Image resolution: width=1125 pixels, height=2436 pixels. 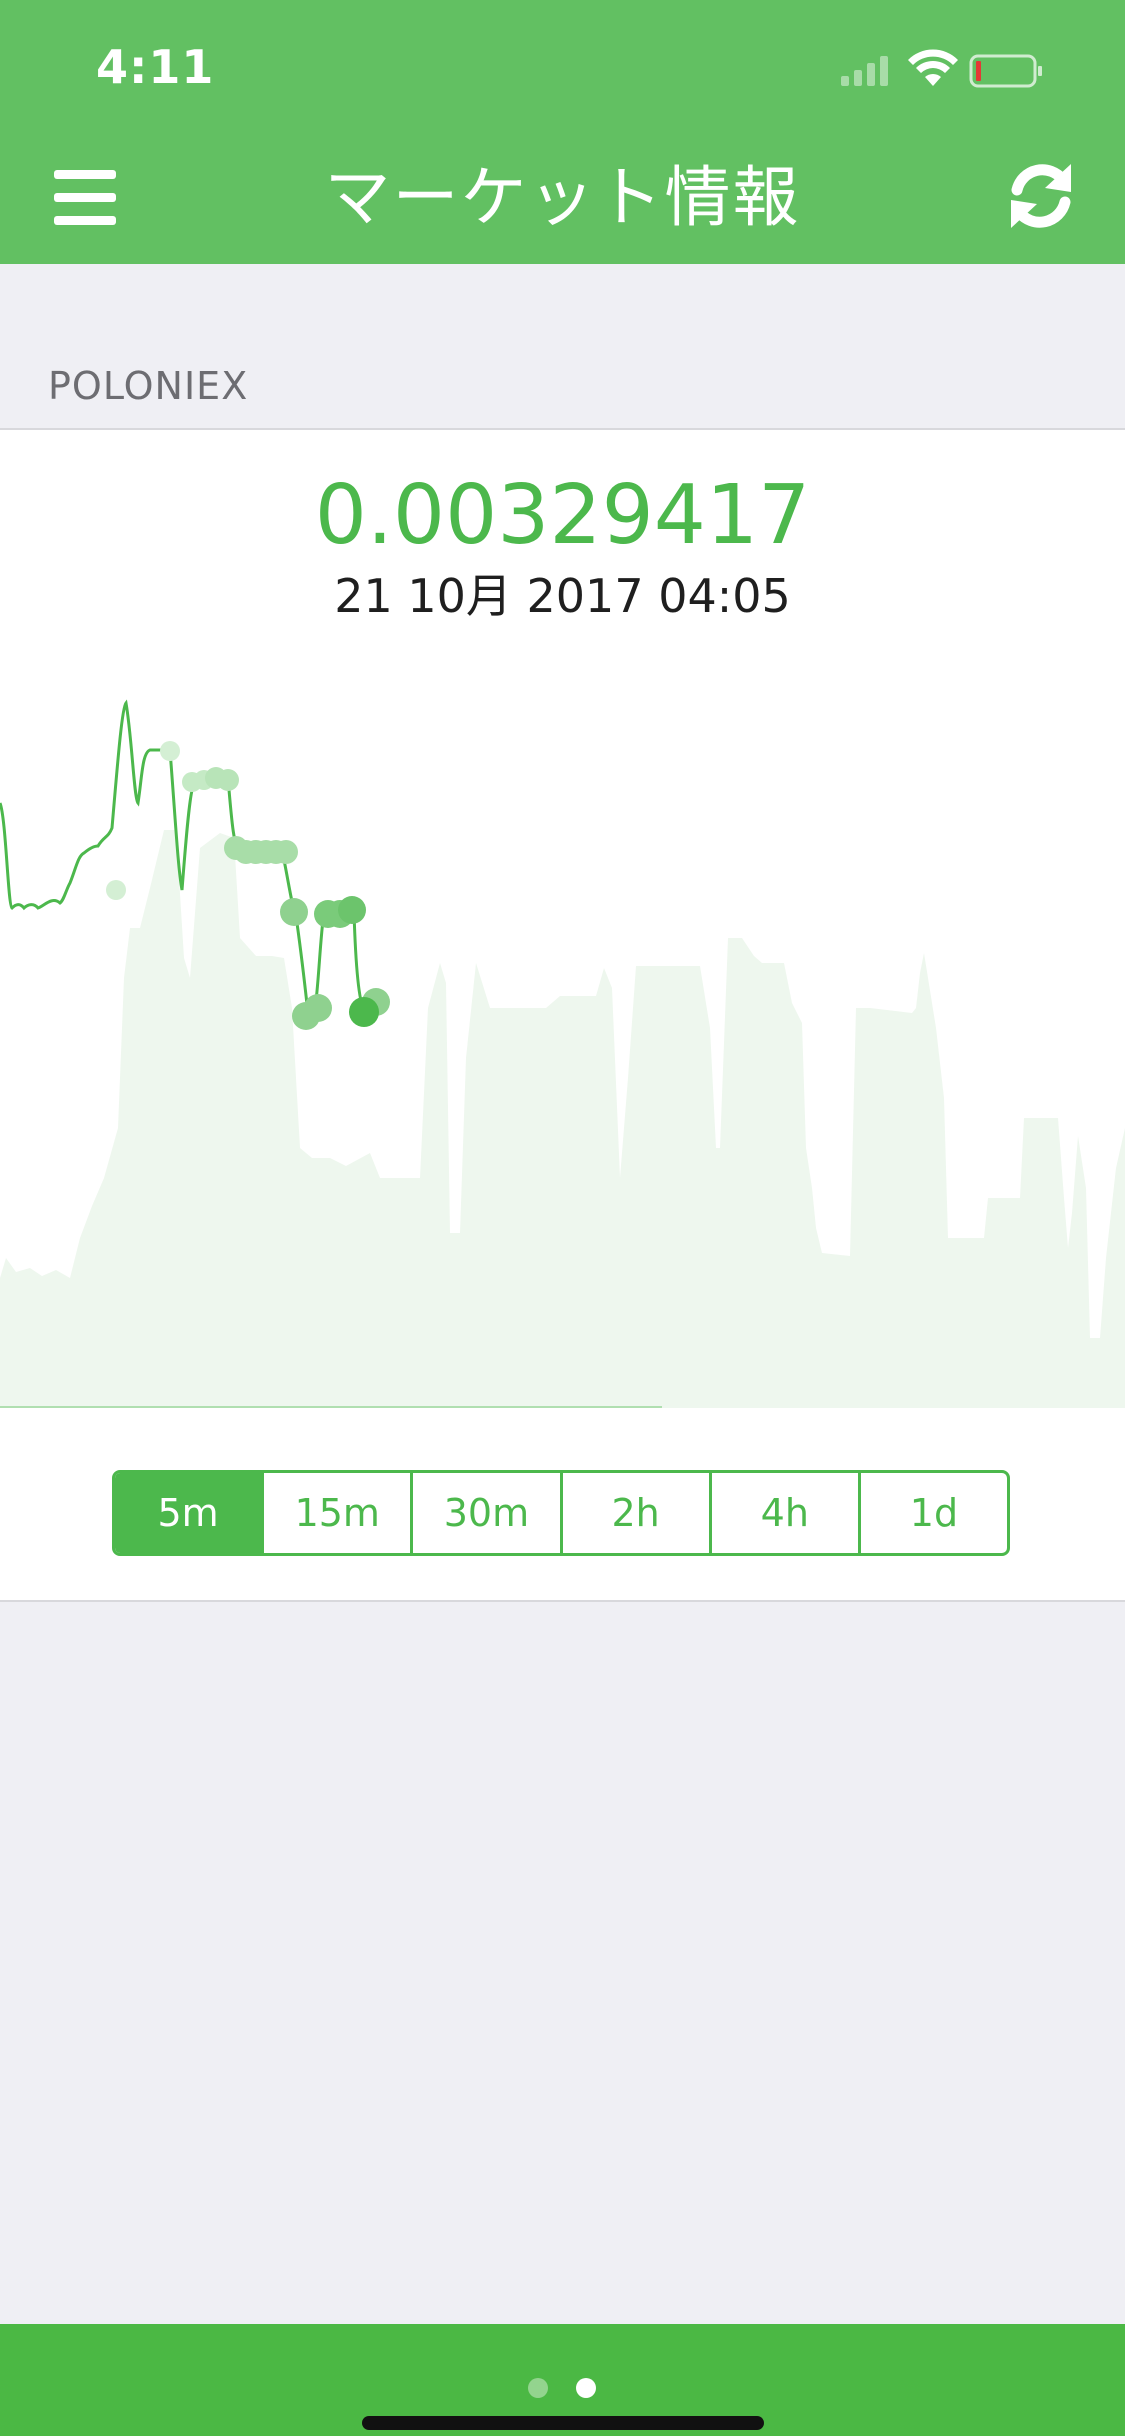 I want to click on price-value: 0.00329417, so click(x=562, y=515).